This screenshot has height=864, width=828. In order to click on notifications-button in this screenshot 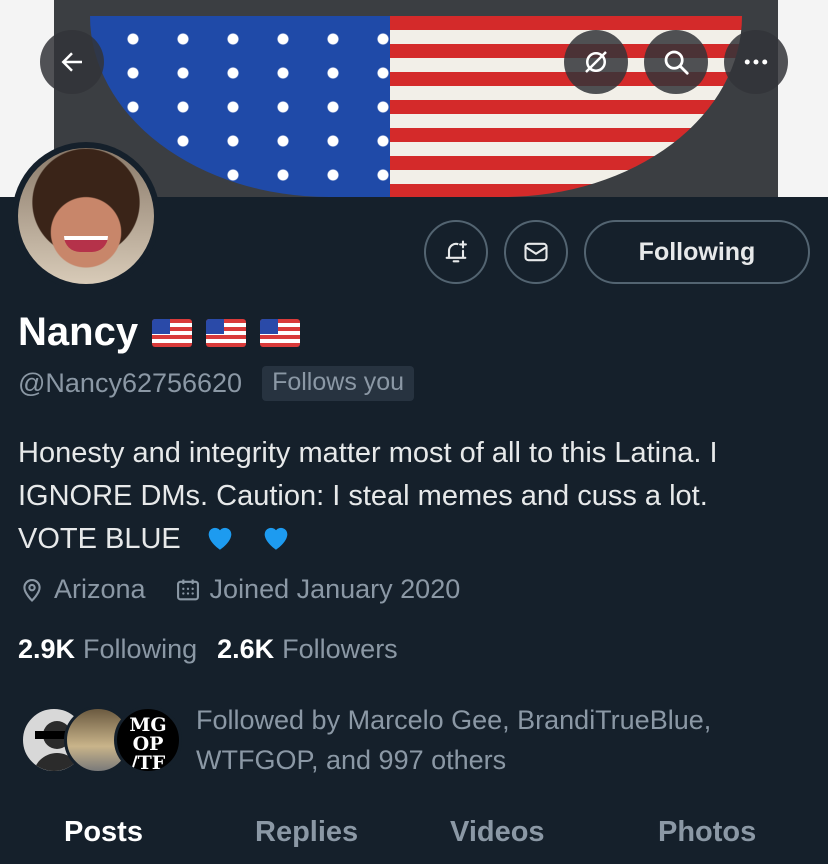, I will do `click(456, 252)`.